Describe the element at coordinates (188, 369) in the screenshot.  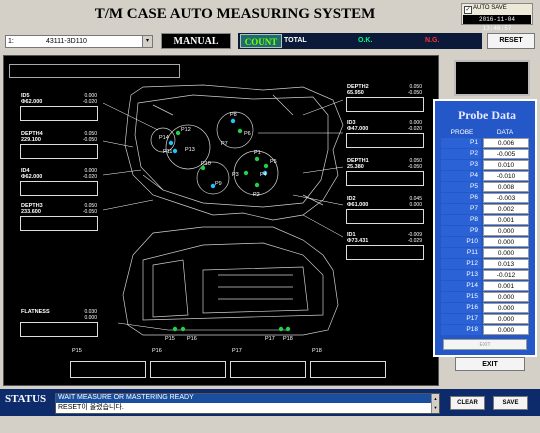
I see `p16-value-box` at that location.